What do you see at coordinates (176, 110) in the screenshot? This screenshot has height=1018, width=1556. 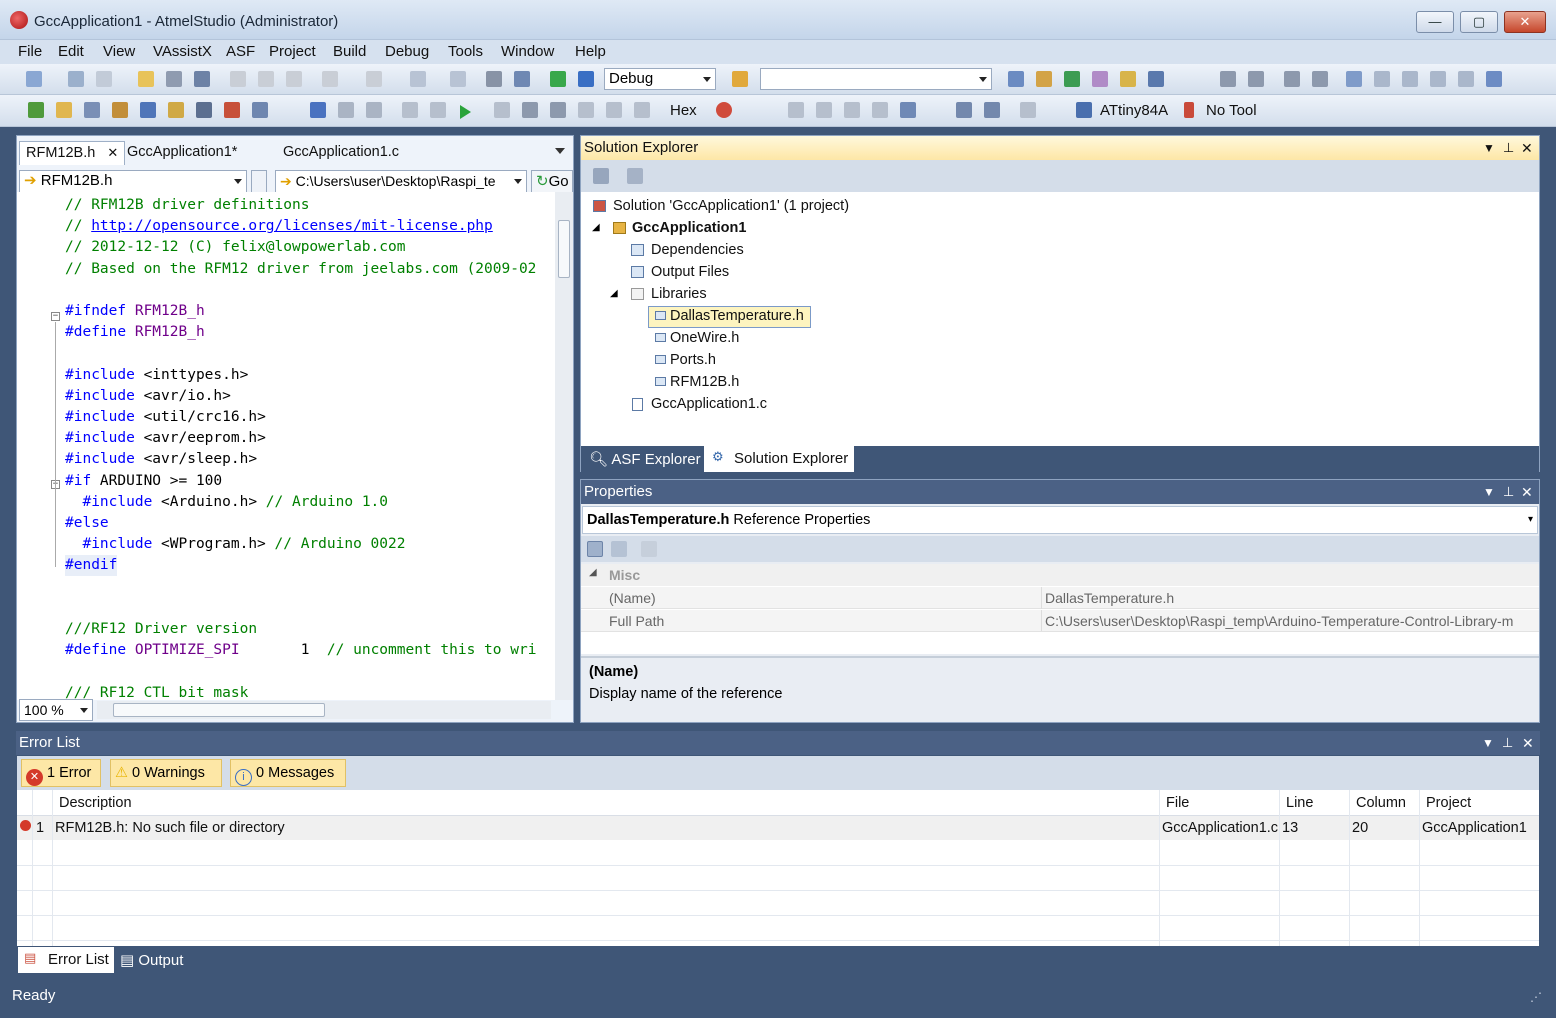 I see `field-icon` at bounding box center [176, 110].